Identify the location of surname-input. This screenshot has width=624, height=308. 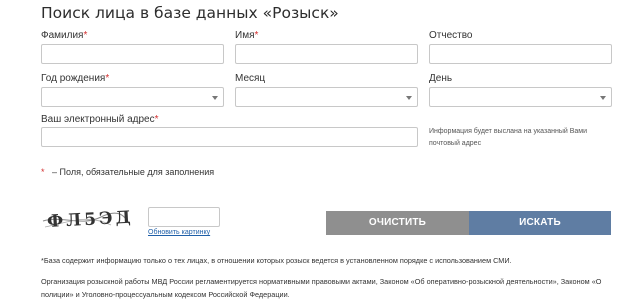
(132, 54).